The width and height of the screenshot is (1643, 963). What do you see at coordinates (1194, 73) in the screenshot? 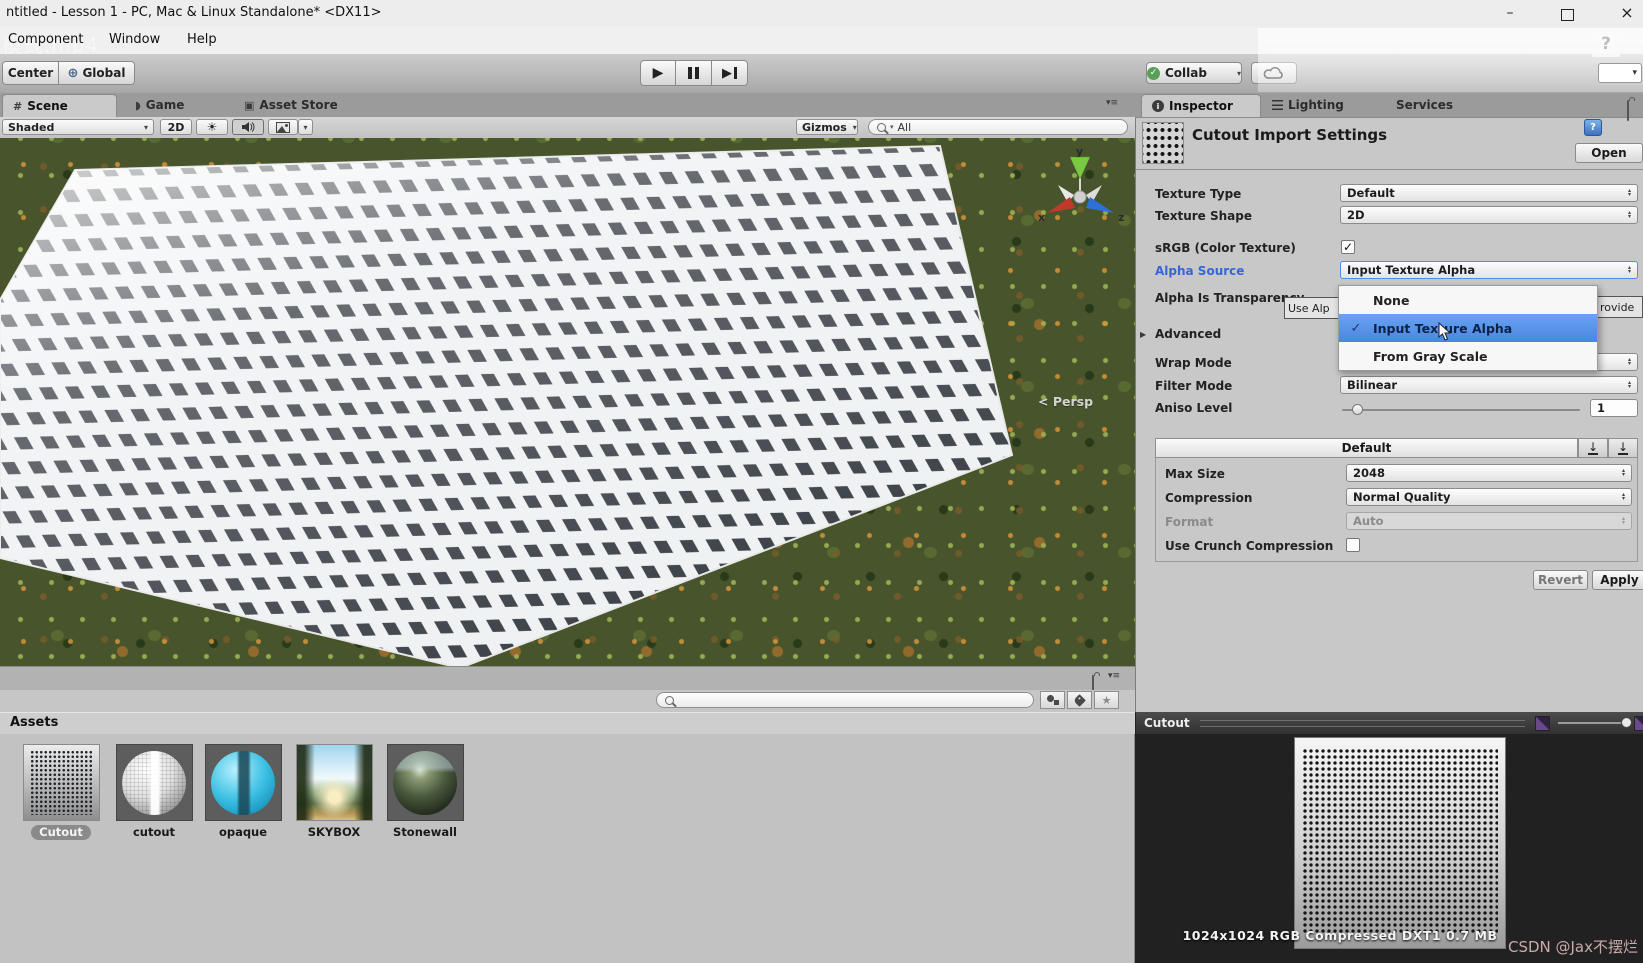
I see `collab-button: ✓ Collab ▾` at bounding box center [1194, 73].